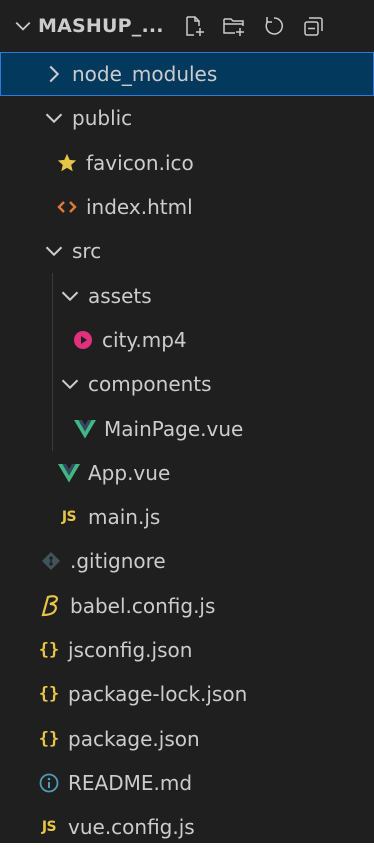  What do you see at coordinates (83, 340) in the screenshot?
I see `video-file-icon` at bounding box center [83, 340].